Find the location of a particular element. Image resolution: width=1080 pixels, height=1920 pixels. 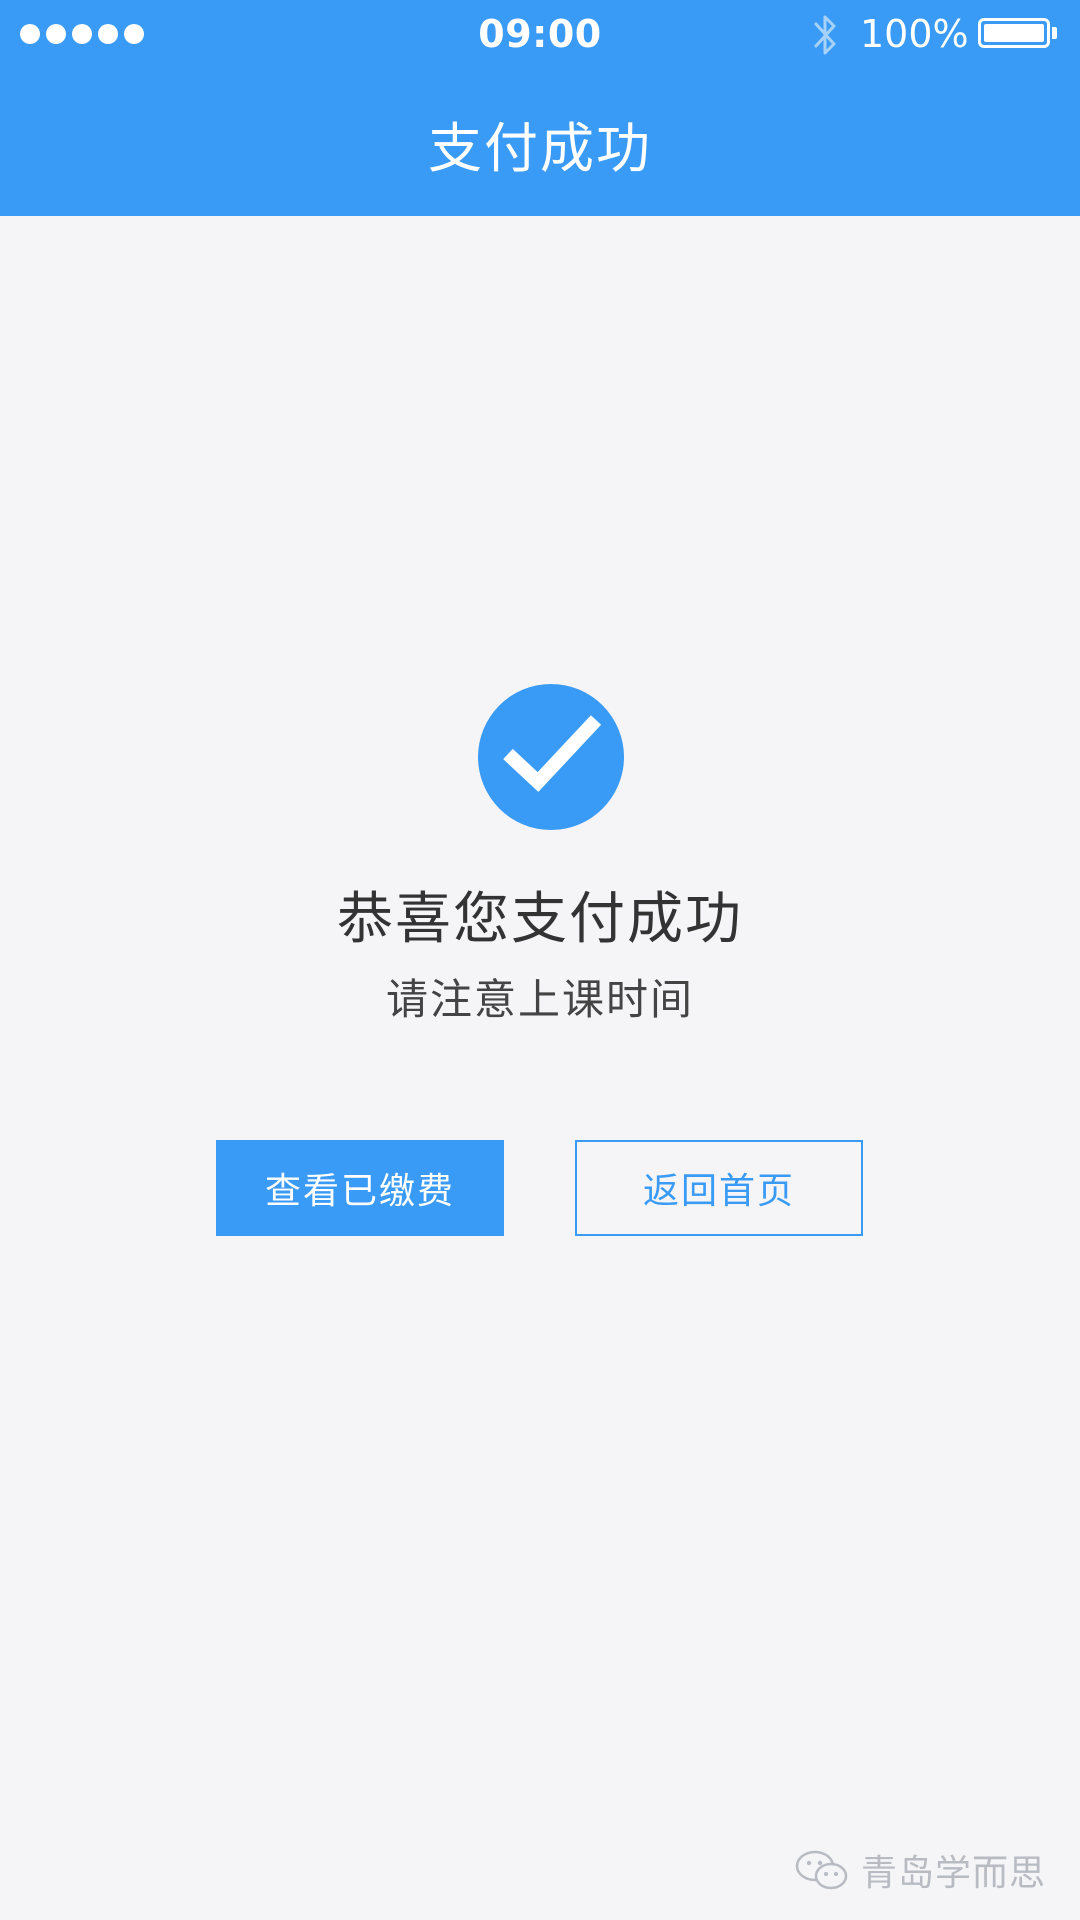

battery-icon is located at coordinates (1014, 33).